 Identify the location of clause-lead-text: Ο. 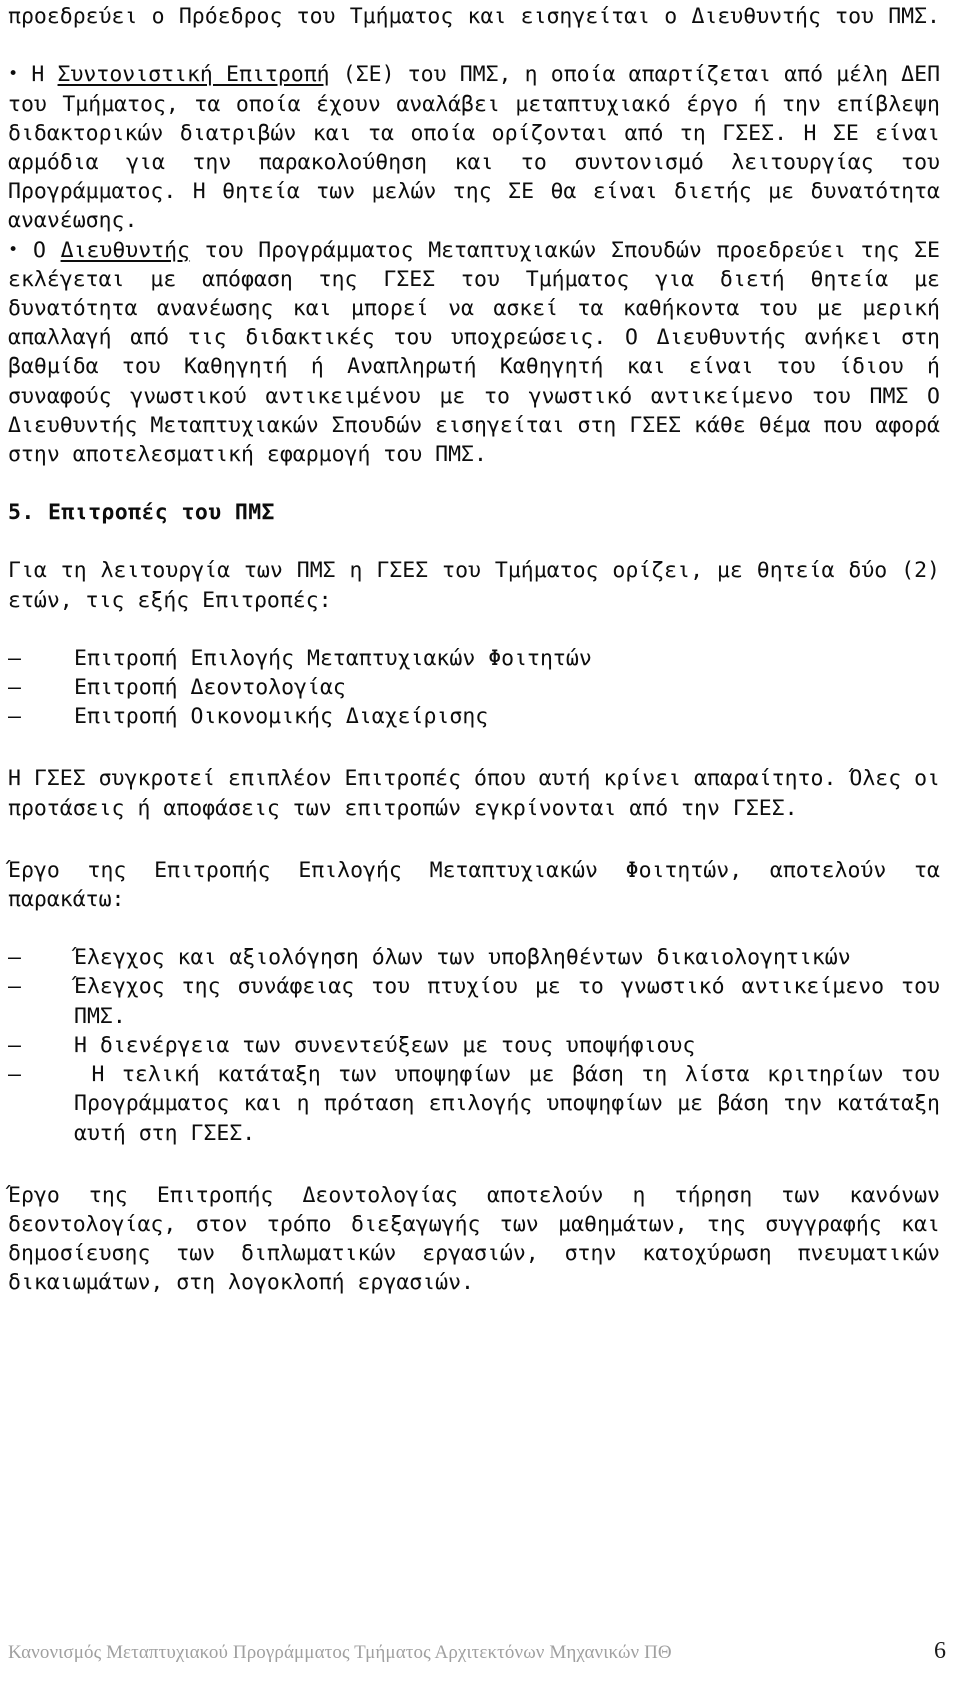
(46, 250).